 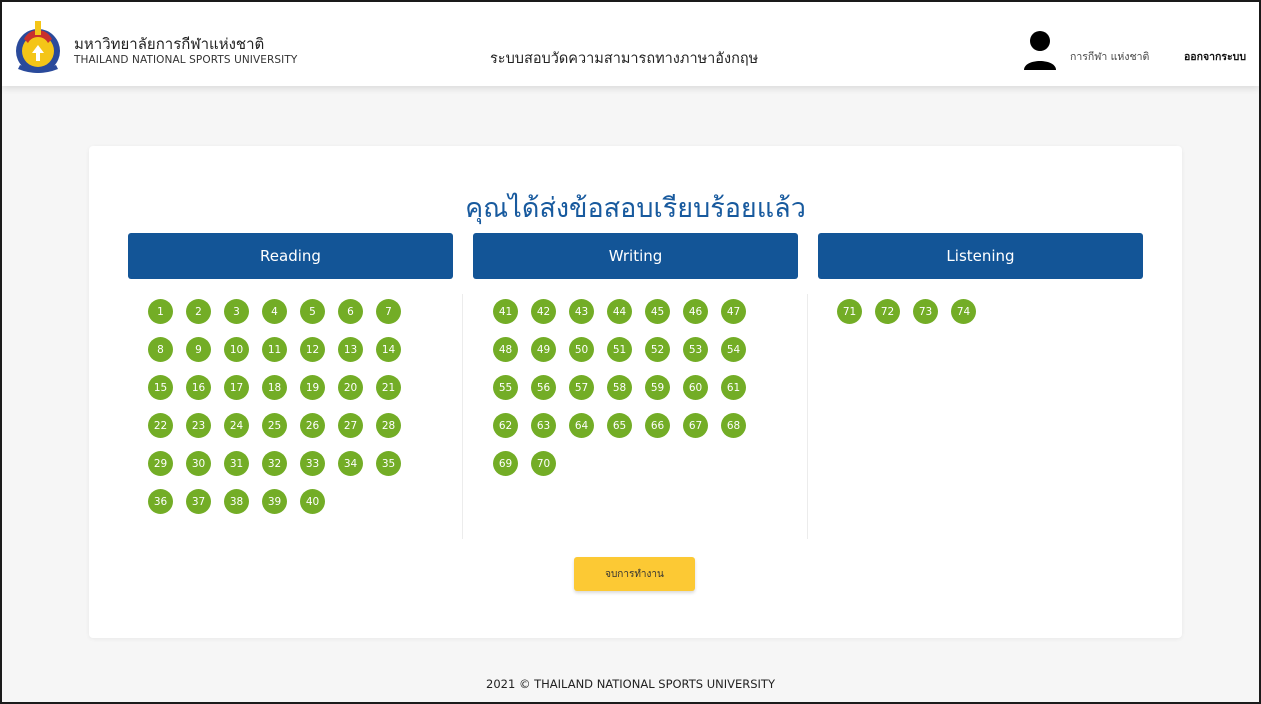 What do you see at coordinates (198, 311) in the screenshot?
I see `question-number-button: 2` at bounding box center [198, 311].